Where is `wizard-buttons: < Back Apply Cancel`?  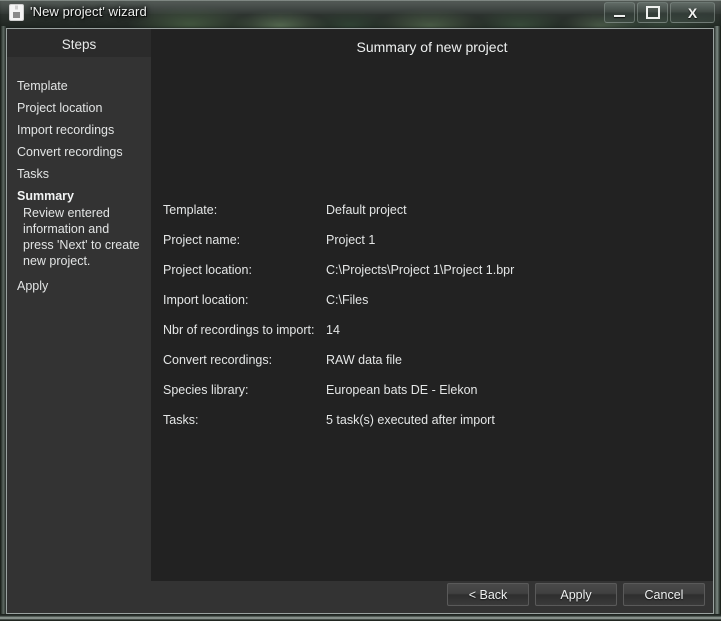 wizard-buttons: < Back Apply Cancel is located at coordinates (573, 594).